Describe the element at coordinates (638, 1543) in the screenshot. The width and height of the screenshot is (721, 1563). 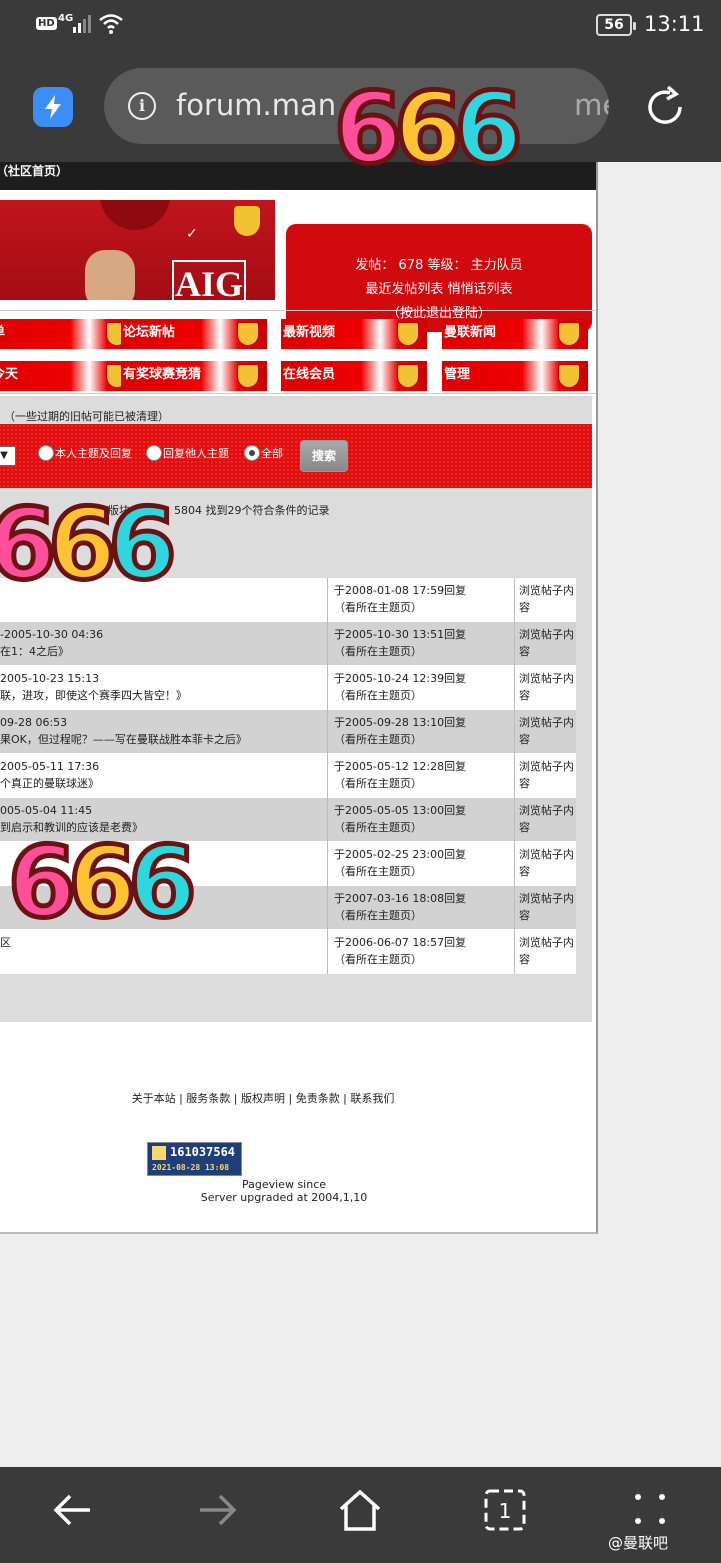
I see `watermark: @曼联吧` at that location.